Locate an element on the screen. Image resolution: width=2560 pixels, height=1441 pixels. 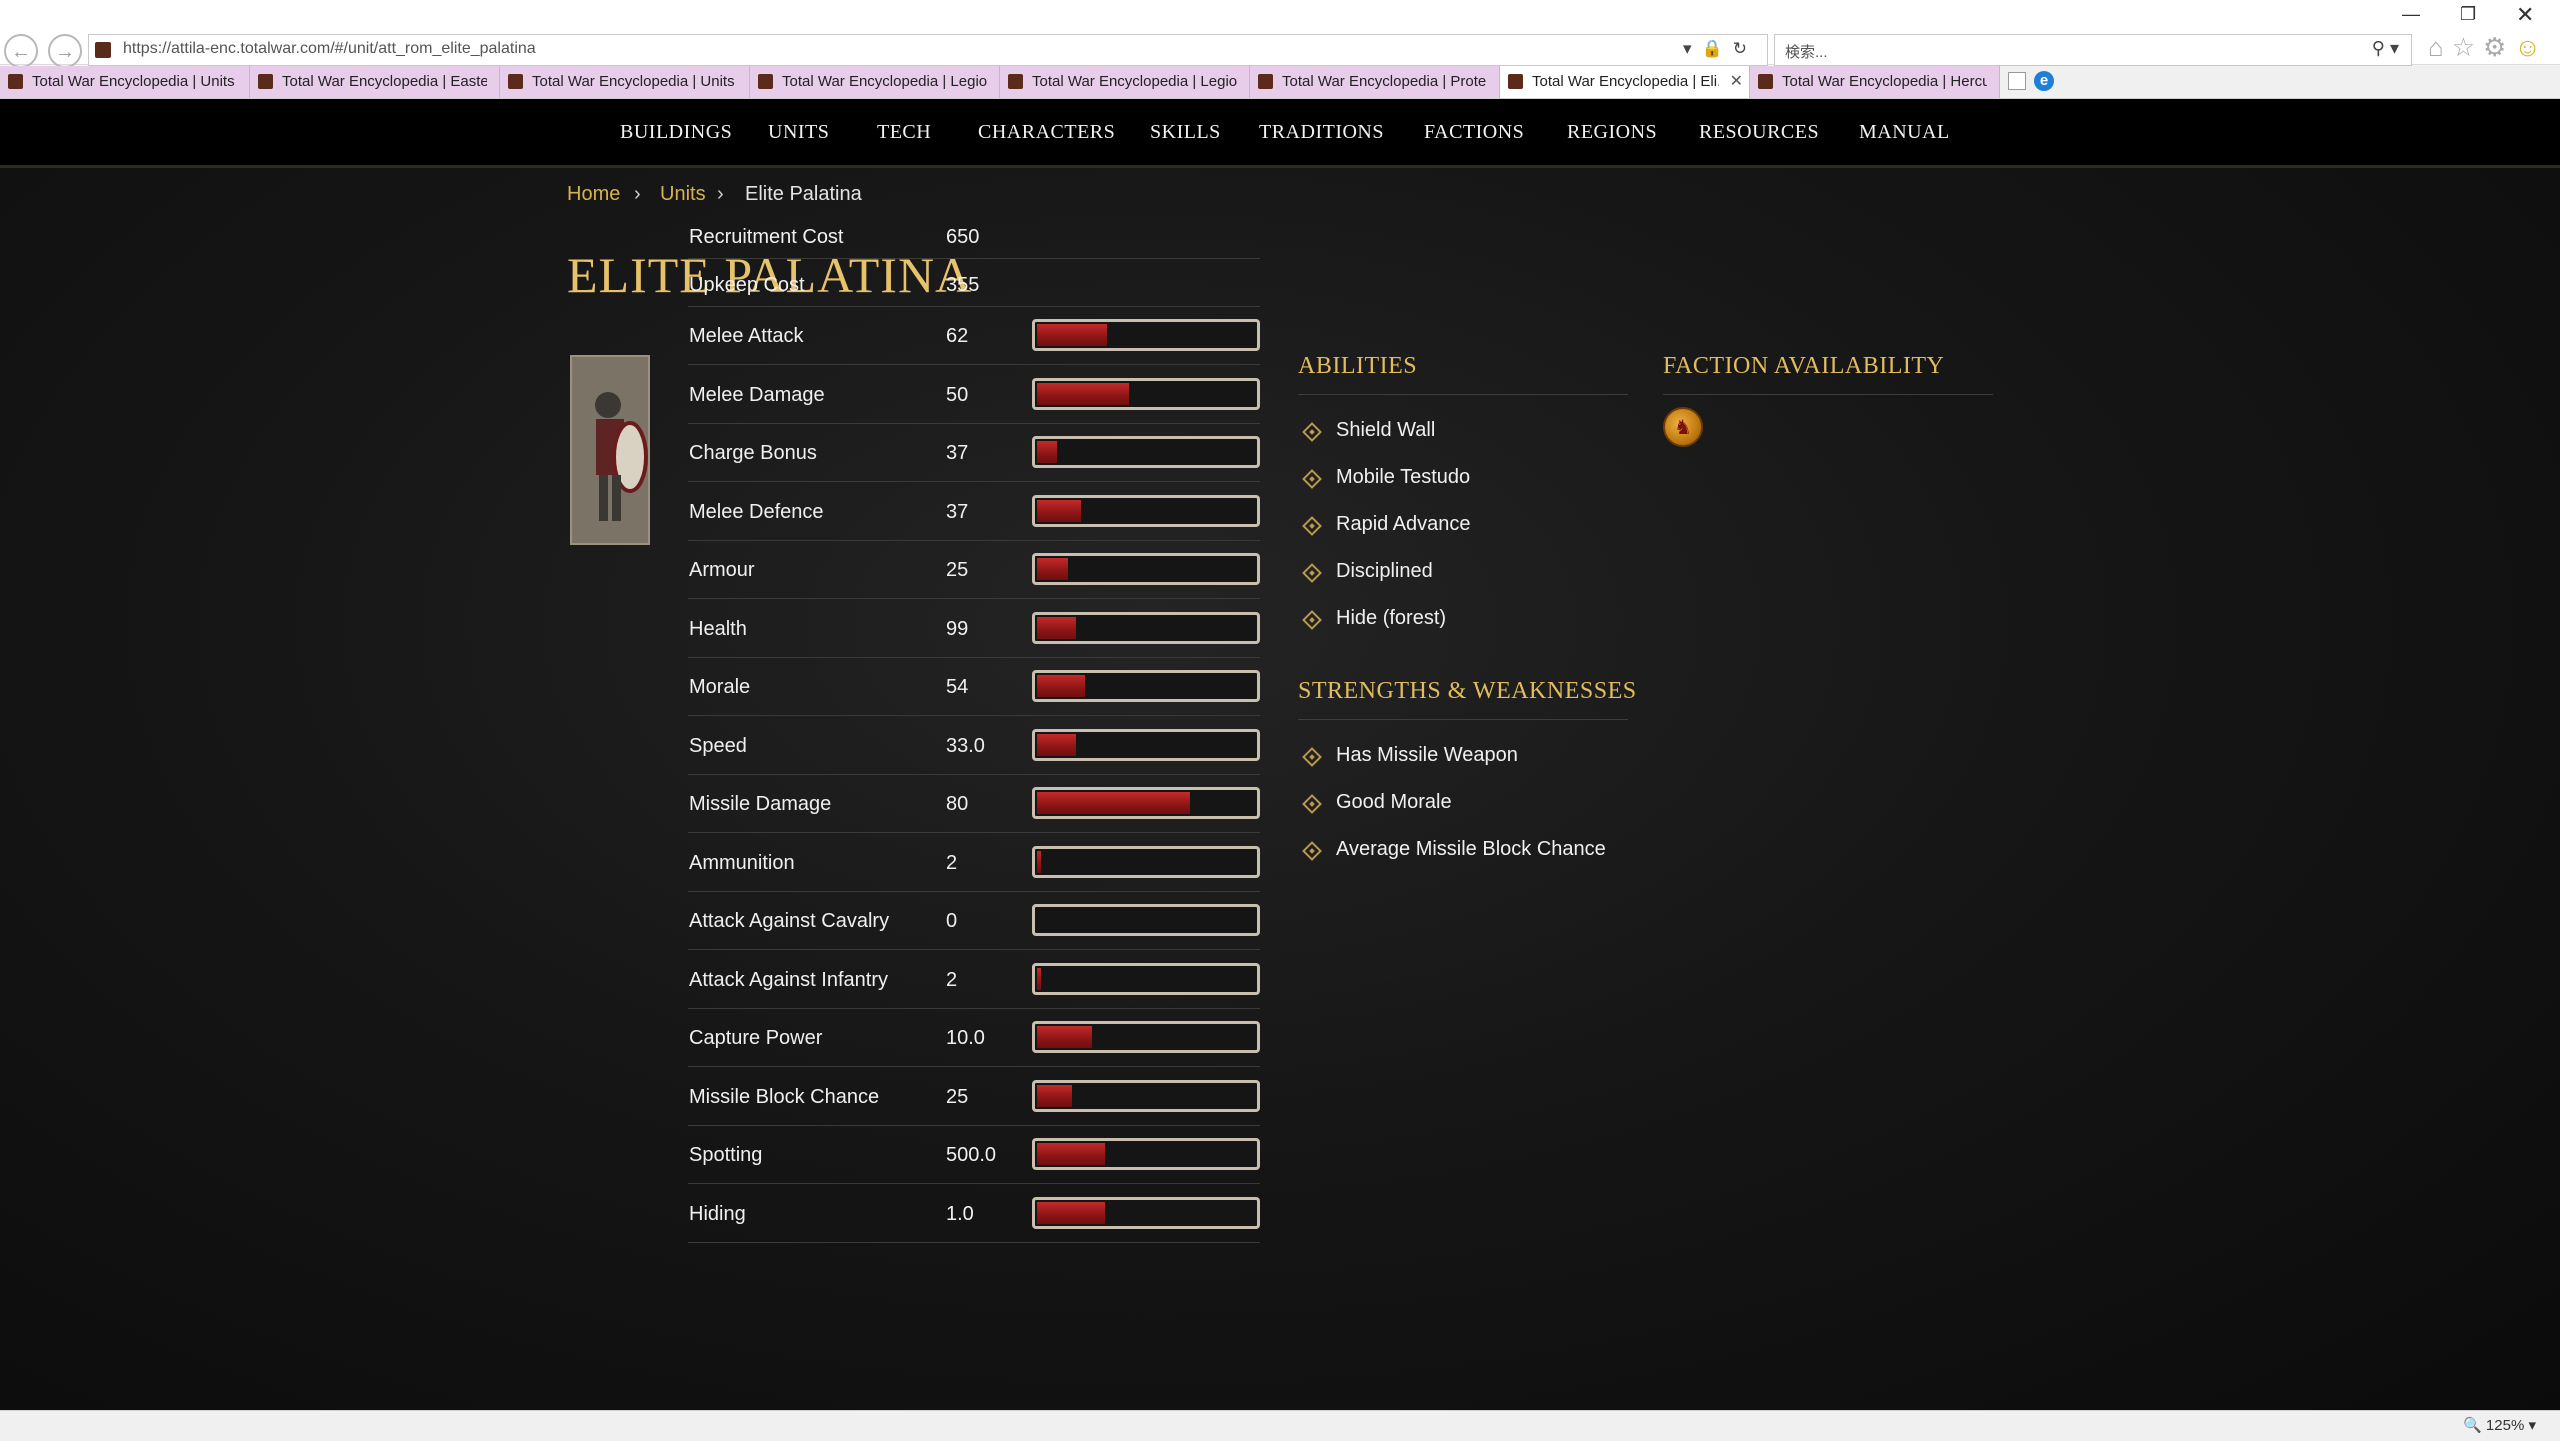
list-item: Mobile Testudo is located at coordinates (1403, 477).